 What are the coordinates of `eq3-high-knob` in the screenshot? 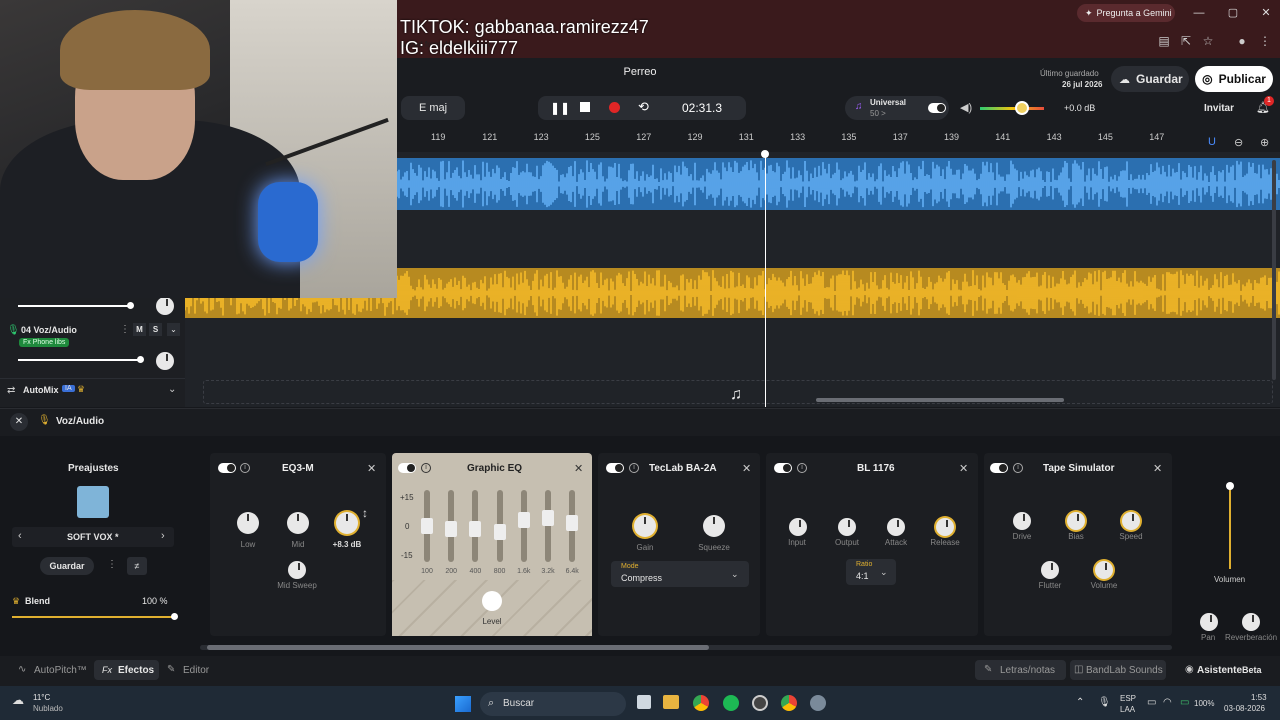 It's located at (347, 523).